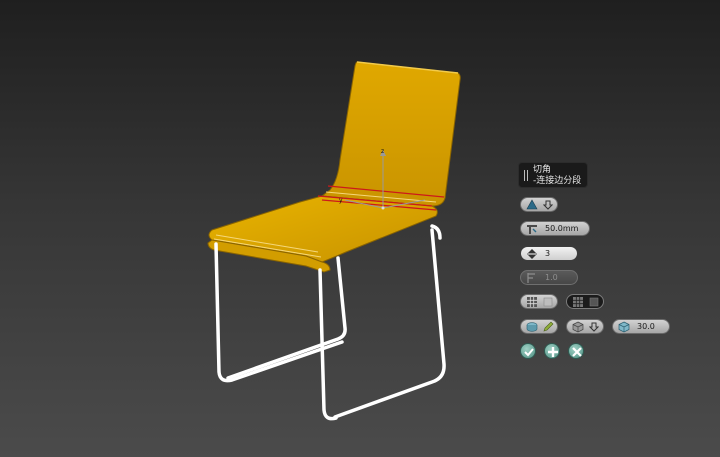 This screenshot has height=457, width=720. What do you see at coordinates (557, 181) in the screenshot?
I see `caddy-title-line2: -连接边分段` at bounding box center [557, 181].